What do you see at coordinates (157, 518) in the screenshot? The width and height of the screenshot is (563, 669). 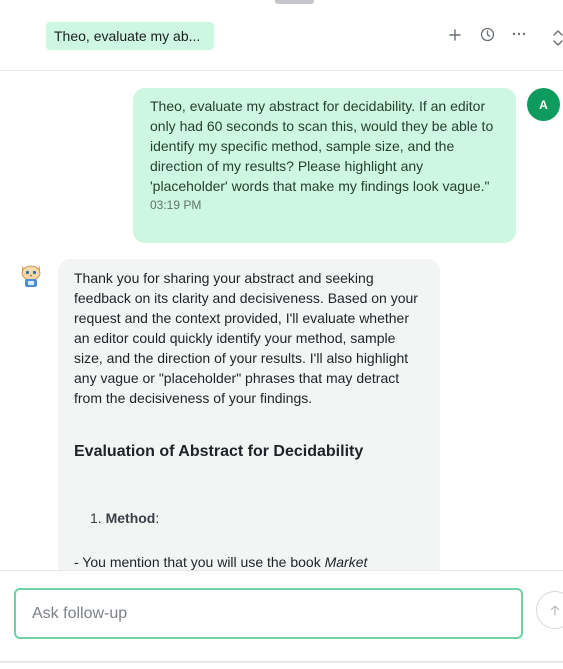 I see `list-item-suffix: :` at bounding box center [157, 518].